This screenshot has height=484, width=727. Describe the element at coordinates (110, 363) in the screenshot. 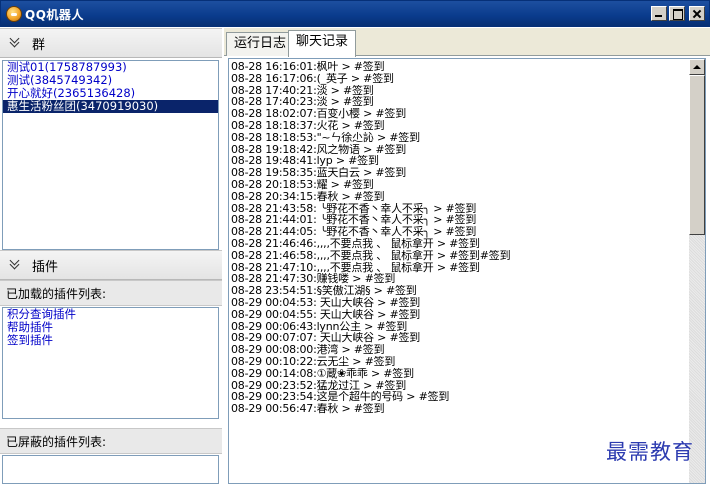

I see `loaded-plugins-list: 积分查询插件 帮助插件 签到插件` at that location.